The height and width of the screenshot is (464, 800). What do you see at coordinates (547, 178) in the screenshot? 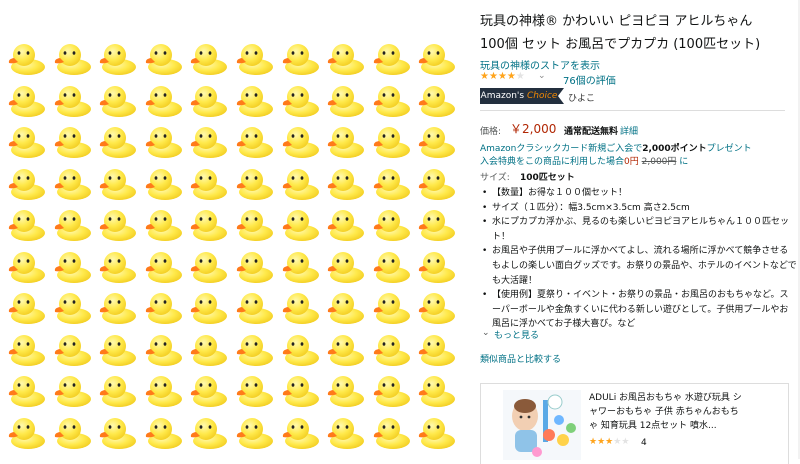
I see `size-value: 100匹セット` at bounding box center [547, 178].